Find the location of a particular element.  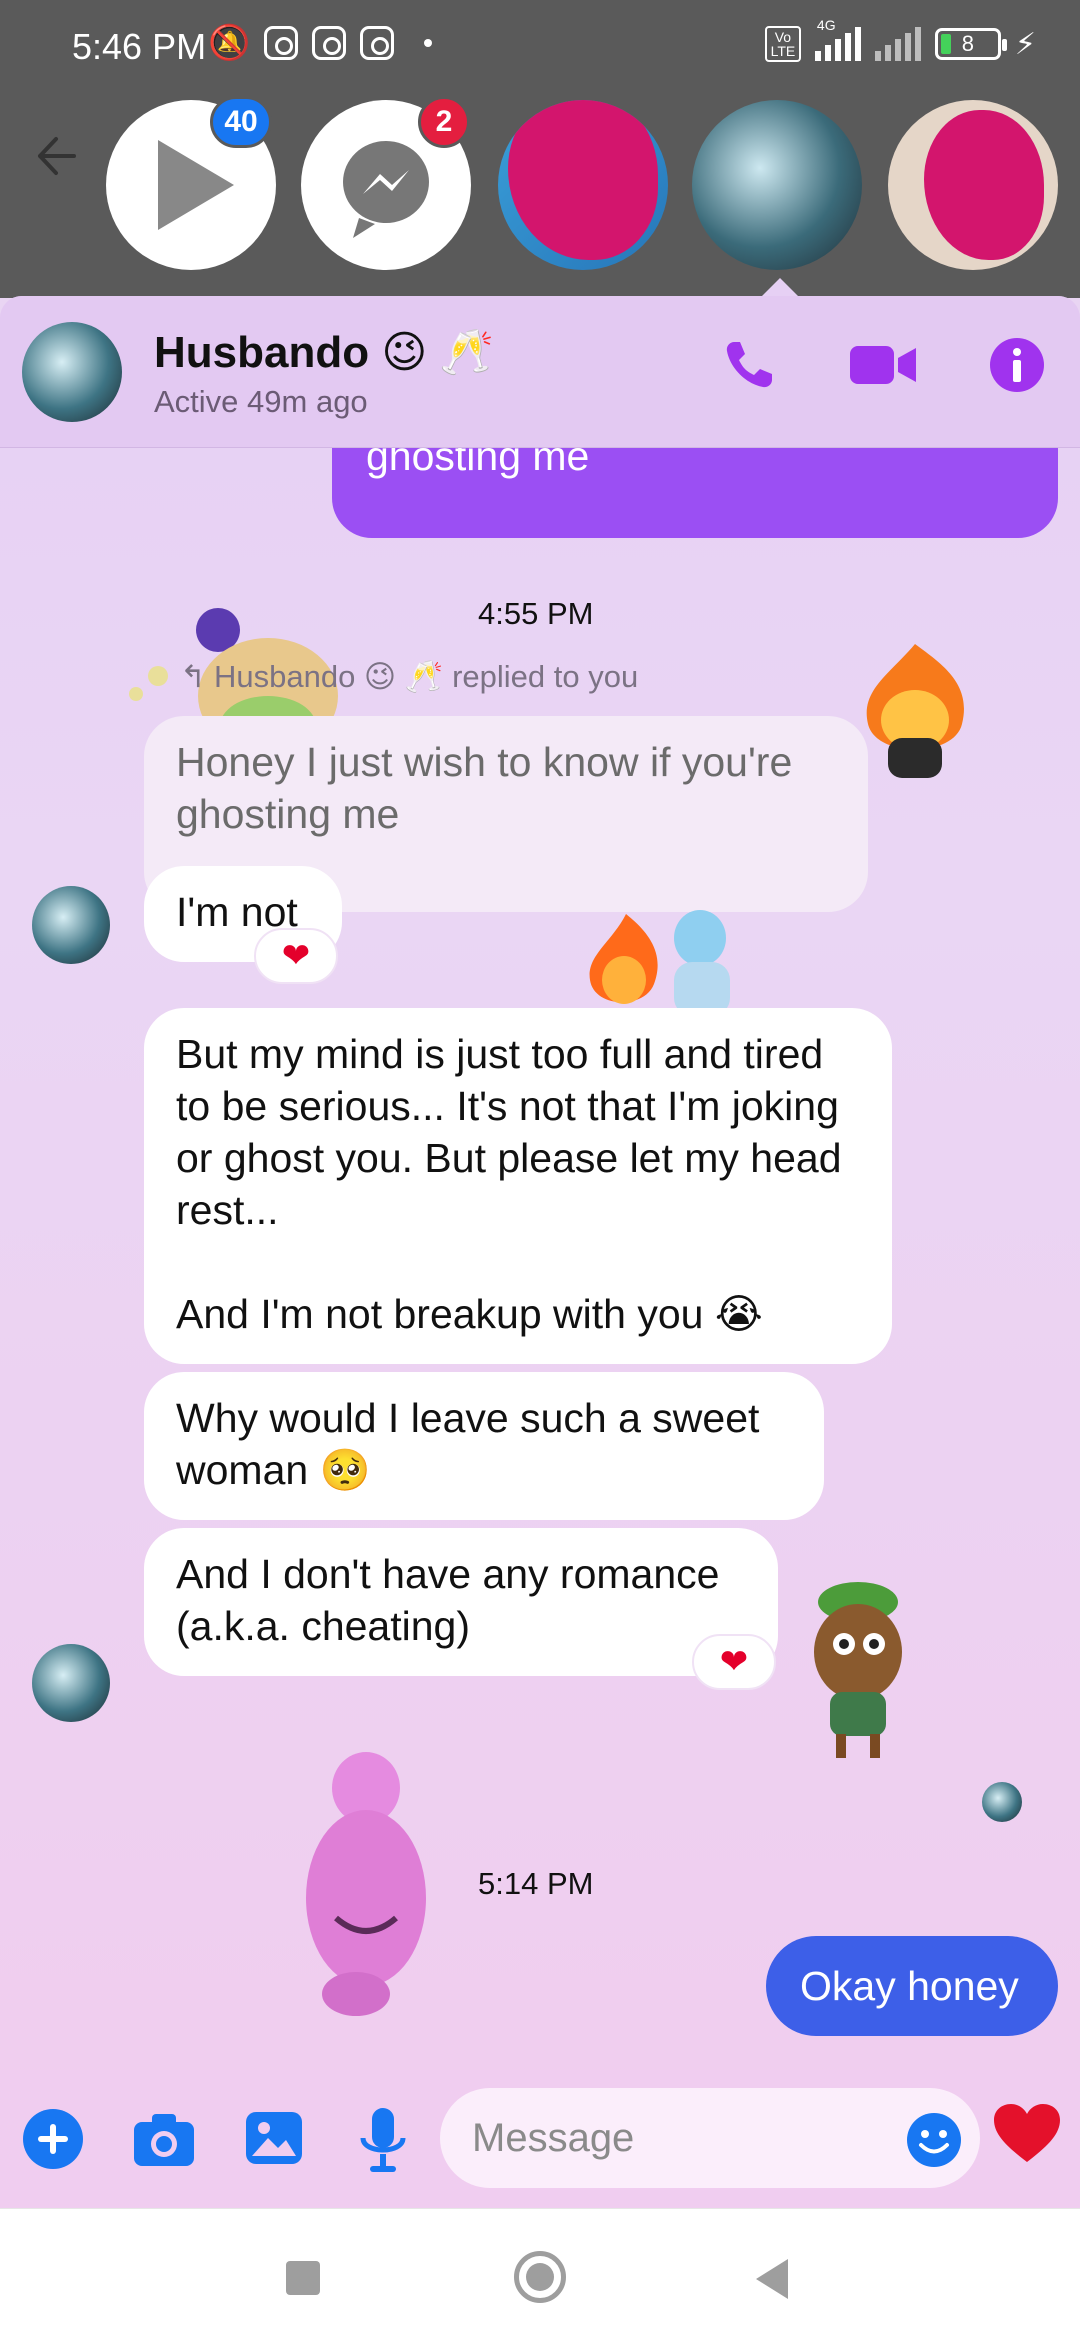

sticker-ember-wade is located at coordinates (680, 964).